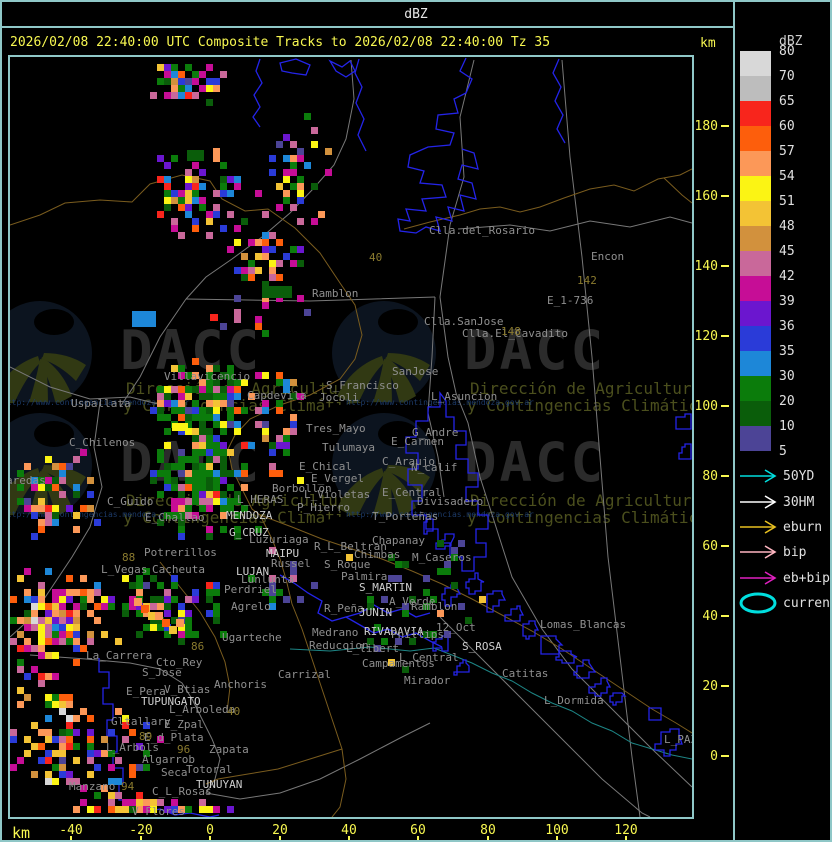  Describe the element at coordinates (787, 101) in the screenshot. I see `scale-value-label: 65` at that location.